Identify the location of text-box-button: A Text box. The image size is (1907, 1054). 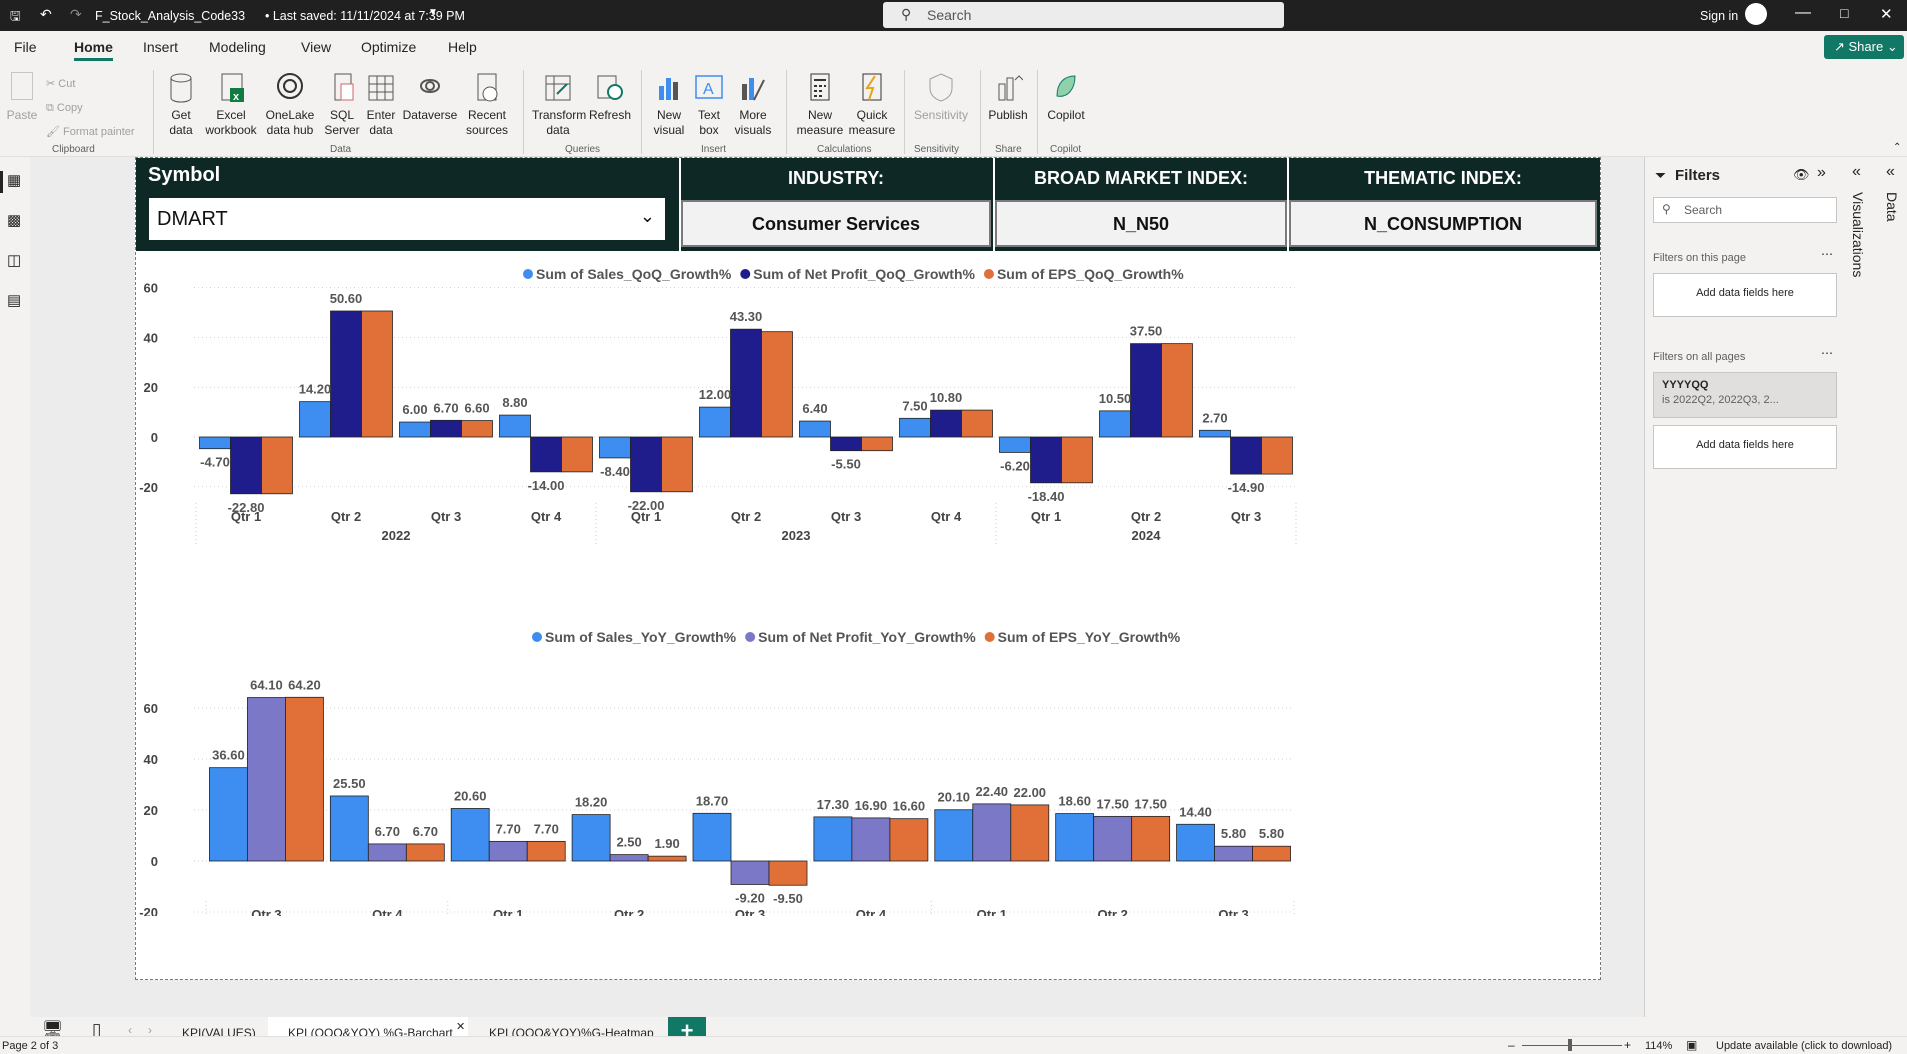
(709, 105).